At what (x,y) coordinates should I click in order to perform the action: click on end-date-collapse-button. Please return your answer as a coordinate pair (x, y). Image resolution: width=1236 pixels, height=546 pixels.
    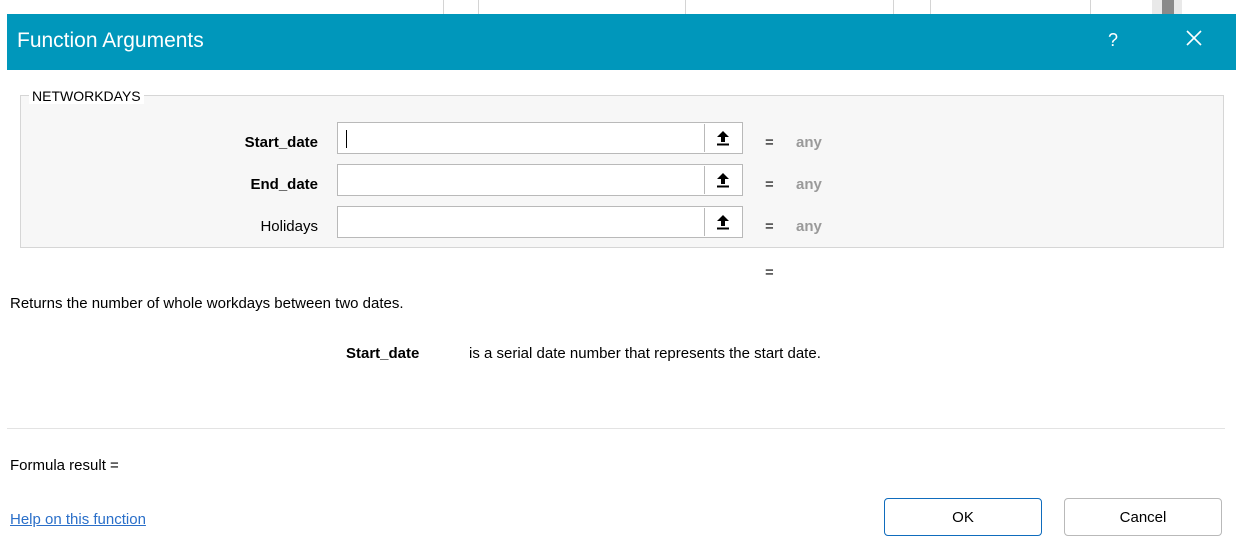
    Looking at the image, I should click on (722, 180).